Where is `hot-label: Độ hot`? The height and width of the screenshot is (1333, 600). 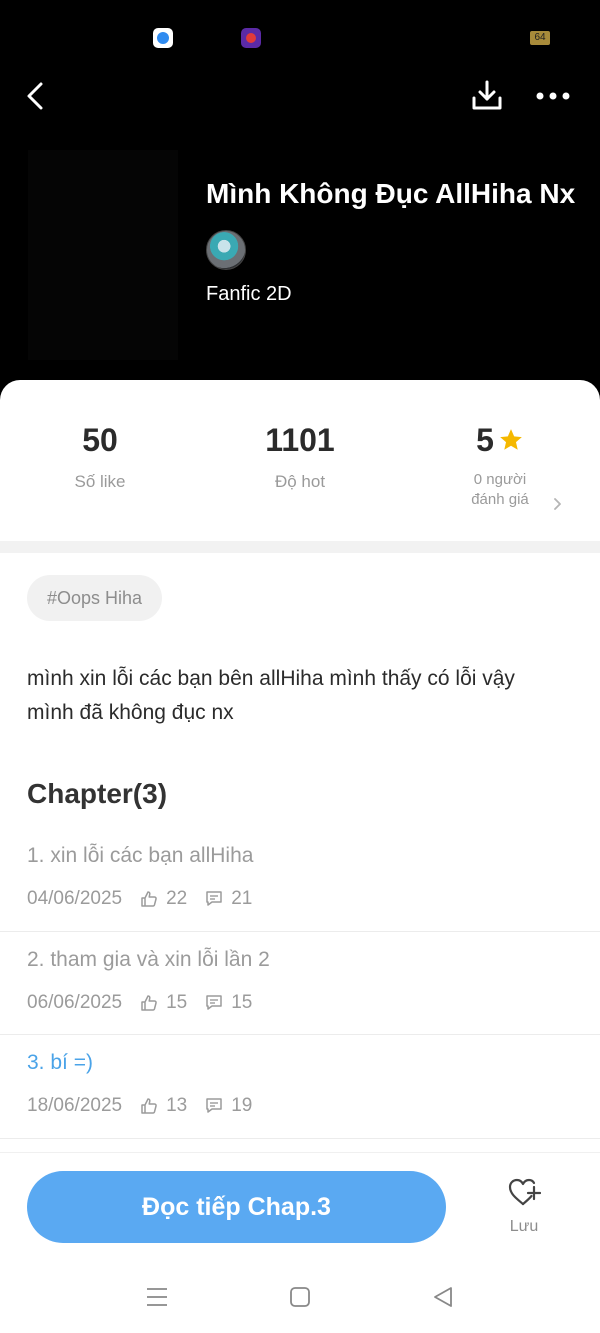
hot-label: Độ hot is located at coordinates (300, 481).